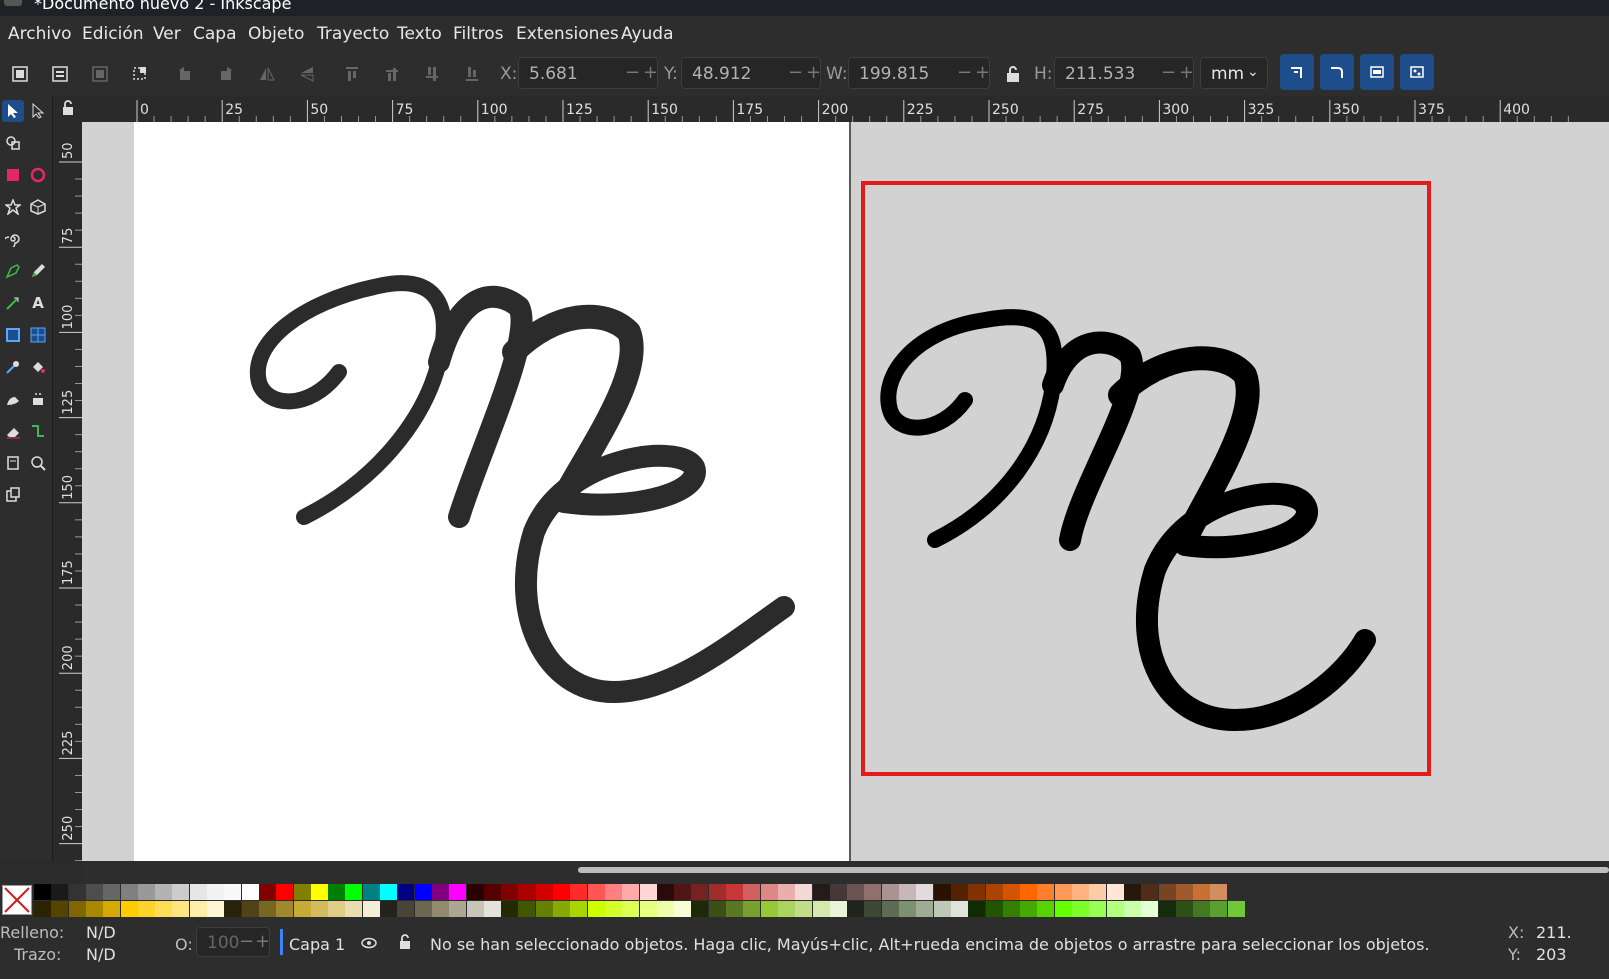  Describe the element at coordinates (478, 34) in the screenshot. I see `menu-filtros: Filtros` at that location.